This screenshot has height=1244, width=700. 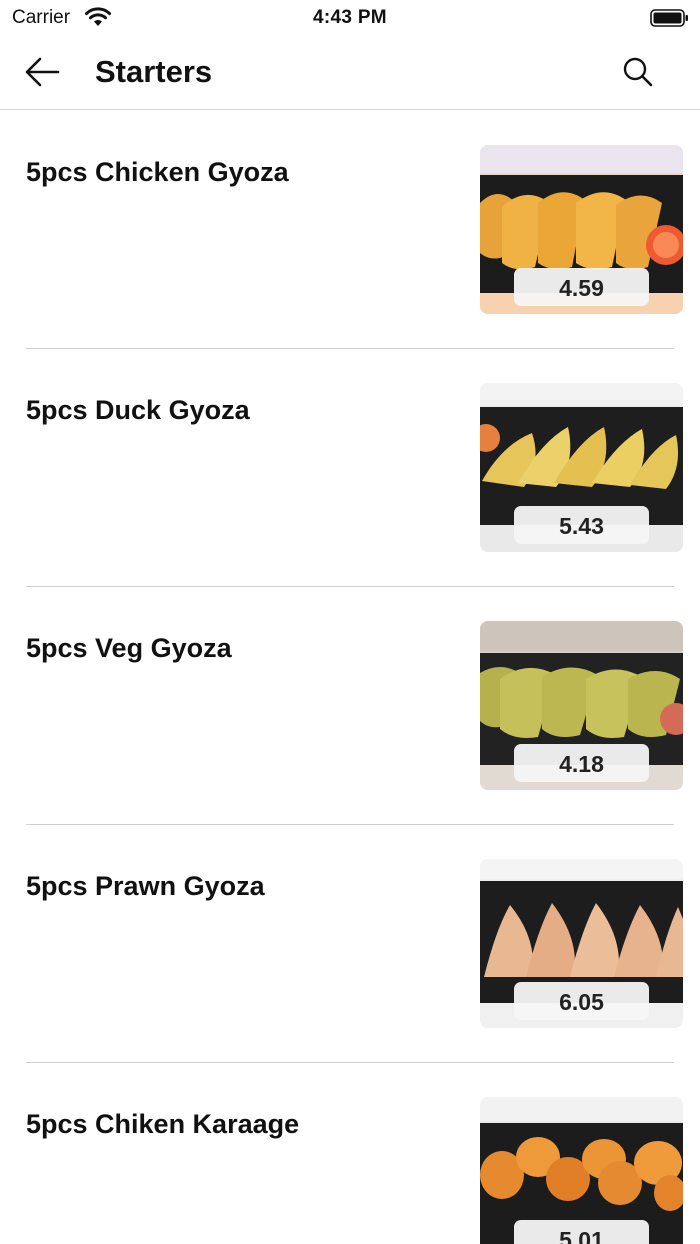 What do you see at coordinates (581, 1170) in the screenshot?
I see `item-image: 5.01` at bounding box center [581, 1170].